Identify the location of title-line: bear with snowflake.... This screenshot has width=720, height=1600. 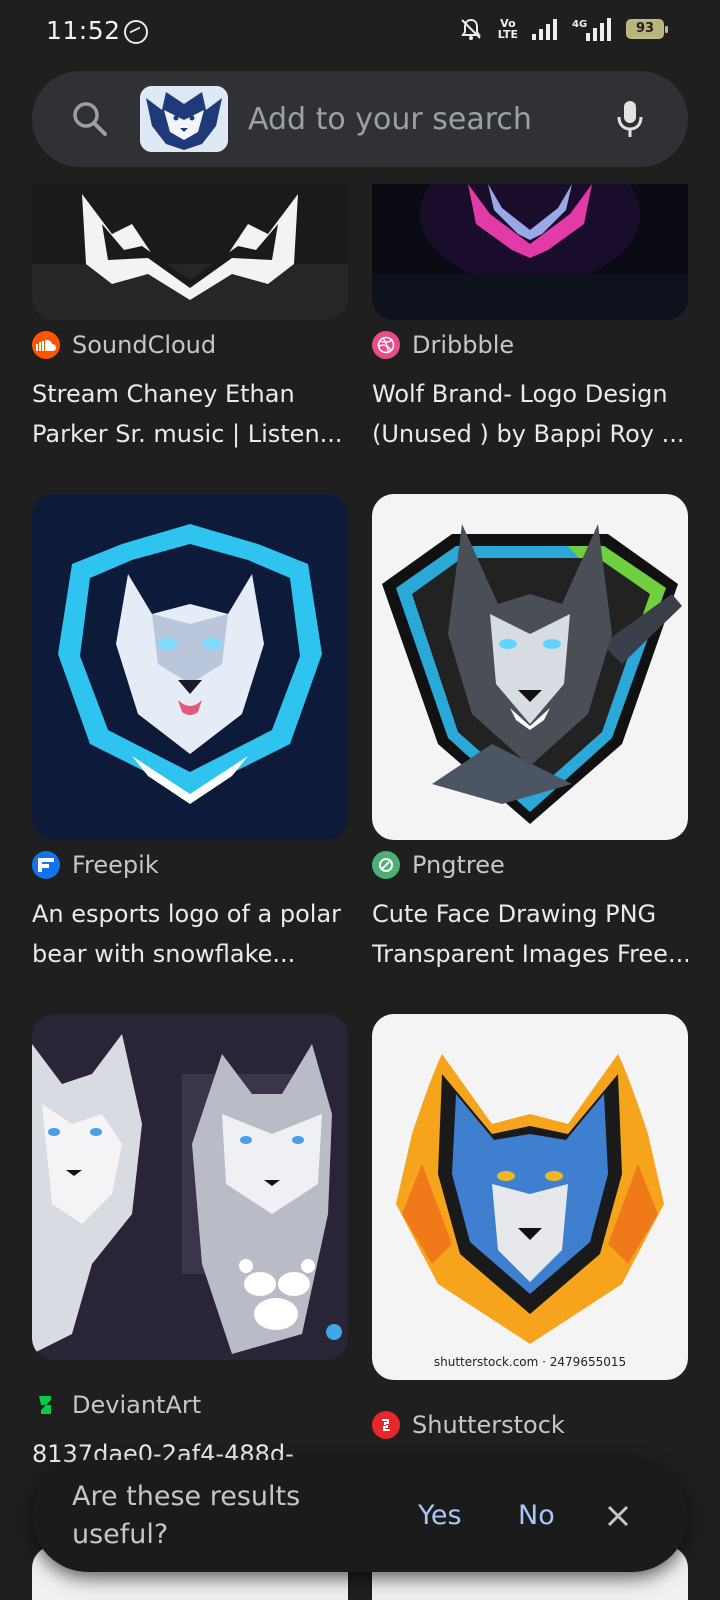
(164, 954).